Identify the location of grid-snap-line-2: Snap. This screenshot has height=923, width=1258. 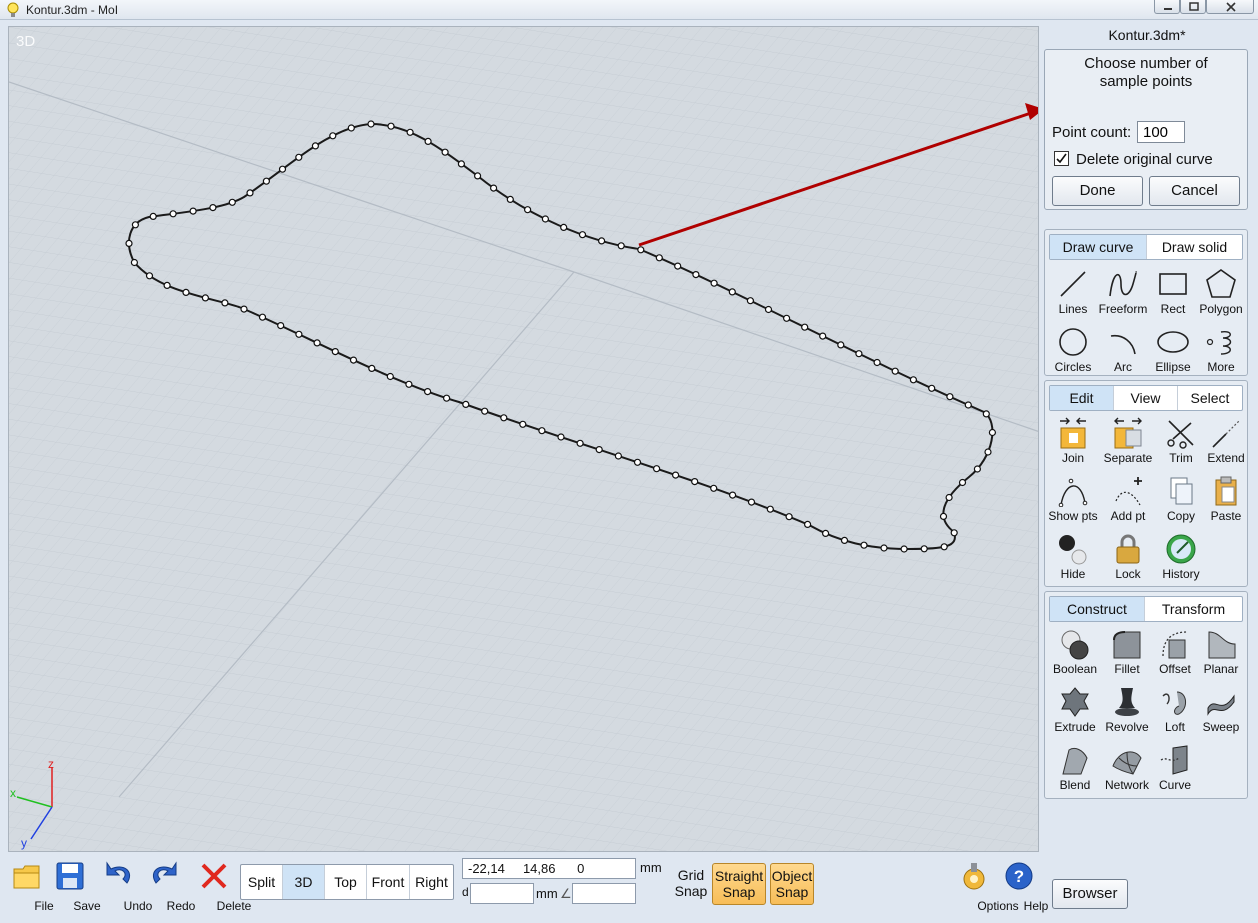
(691, 891).